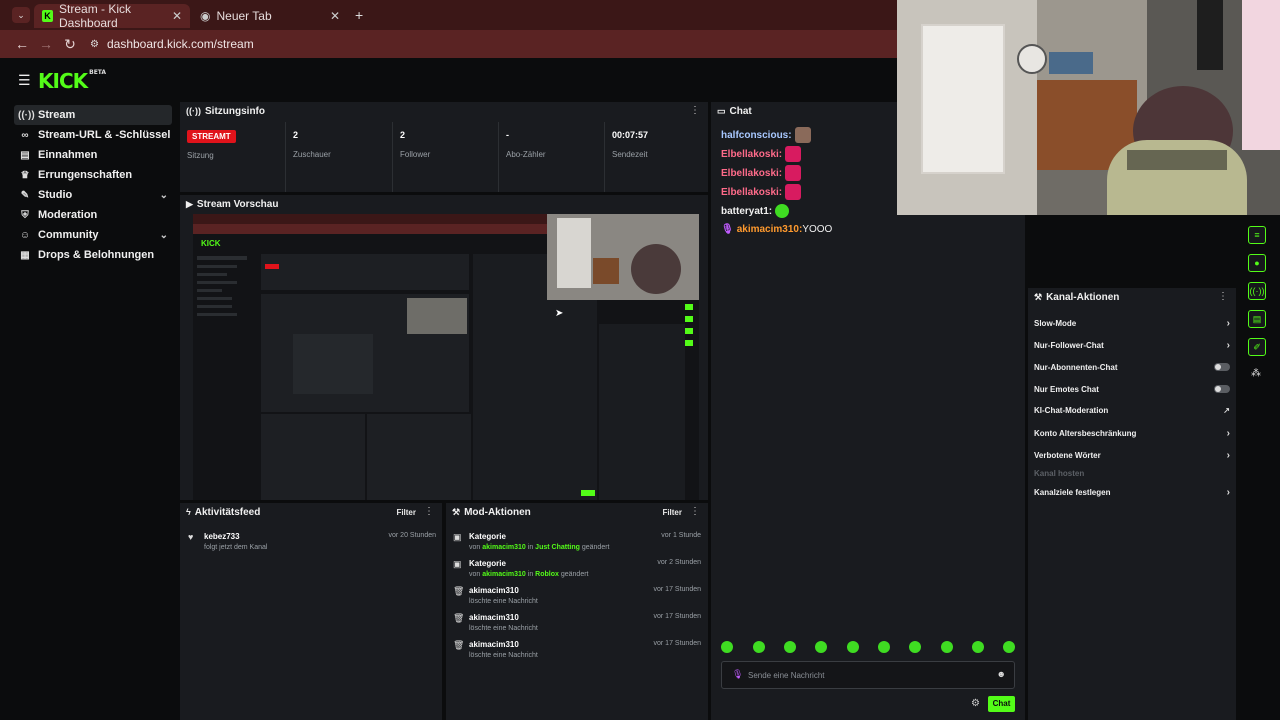 Image resolution: width=1280 pixels, height=720 pixels. I want to click on subs-stat: - Abo-Zähler, so click(526, 144).